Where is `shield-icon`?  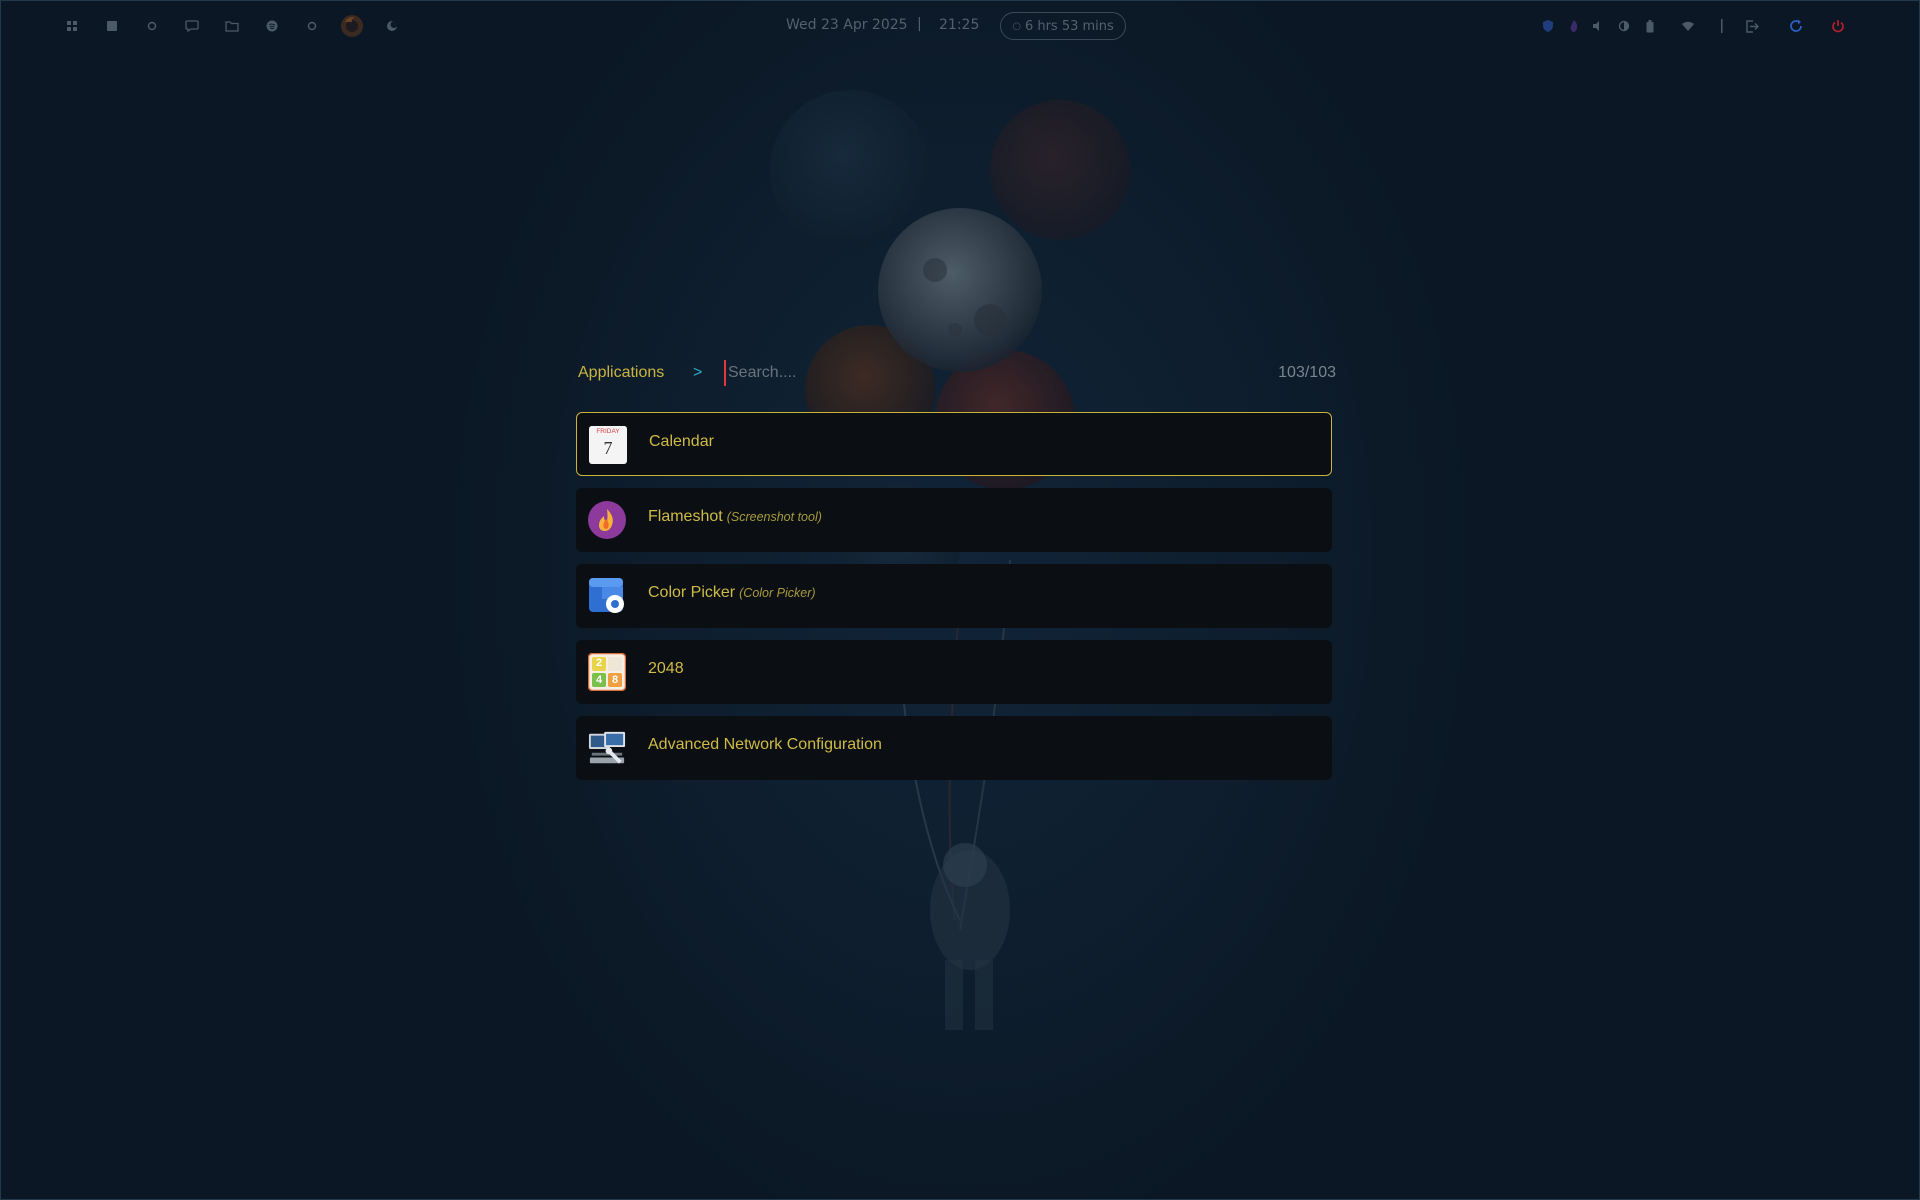 shield-icon is located at coordinates (1548, 26).